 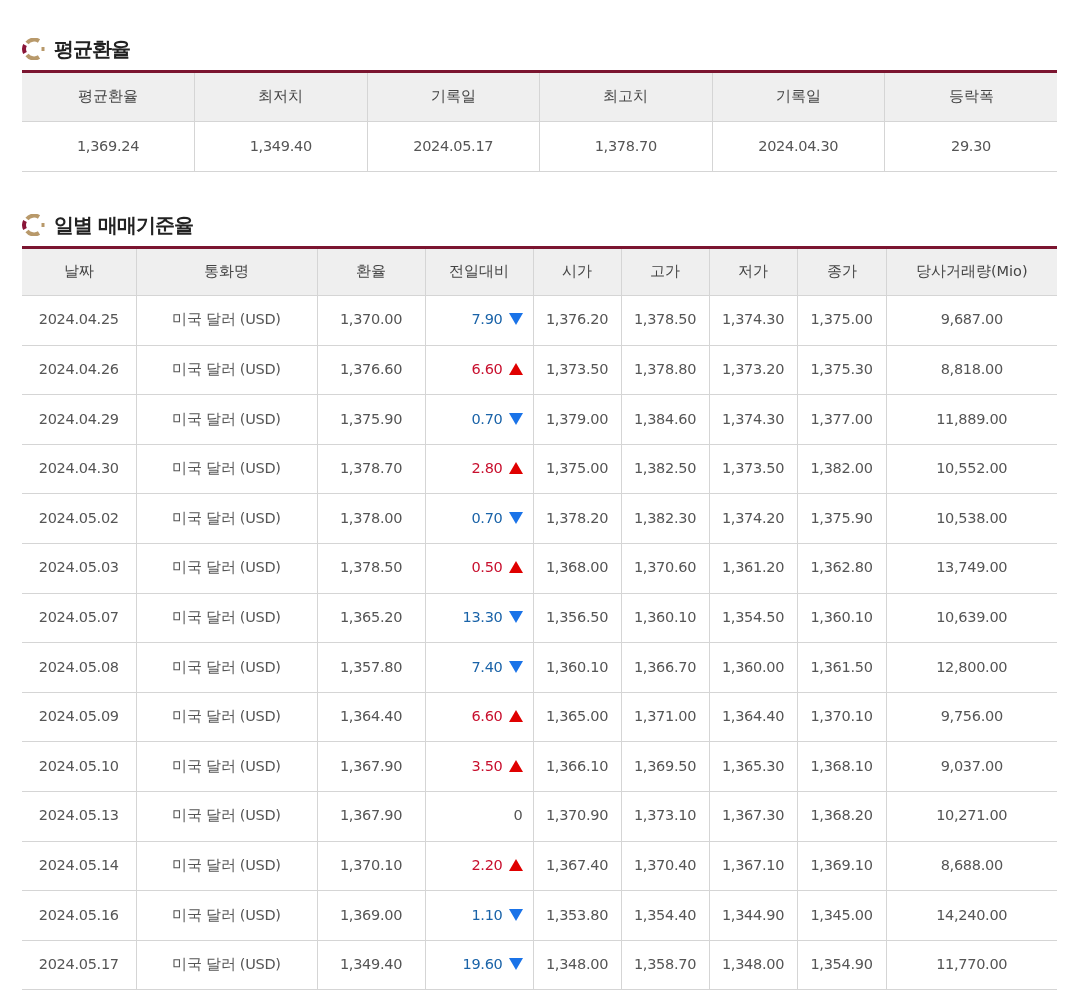 What do you see at coordinates (841, 271) in the screenshot?
I see `column-header: 종가` at bounding box center [841, 271].